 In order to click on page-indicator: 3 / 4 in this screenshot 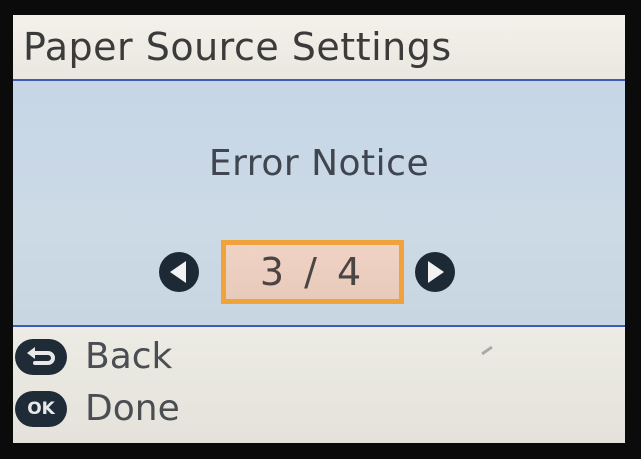, I will do `click(312, 272)`.